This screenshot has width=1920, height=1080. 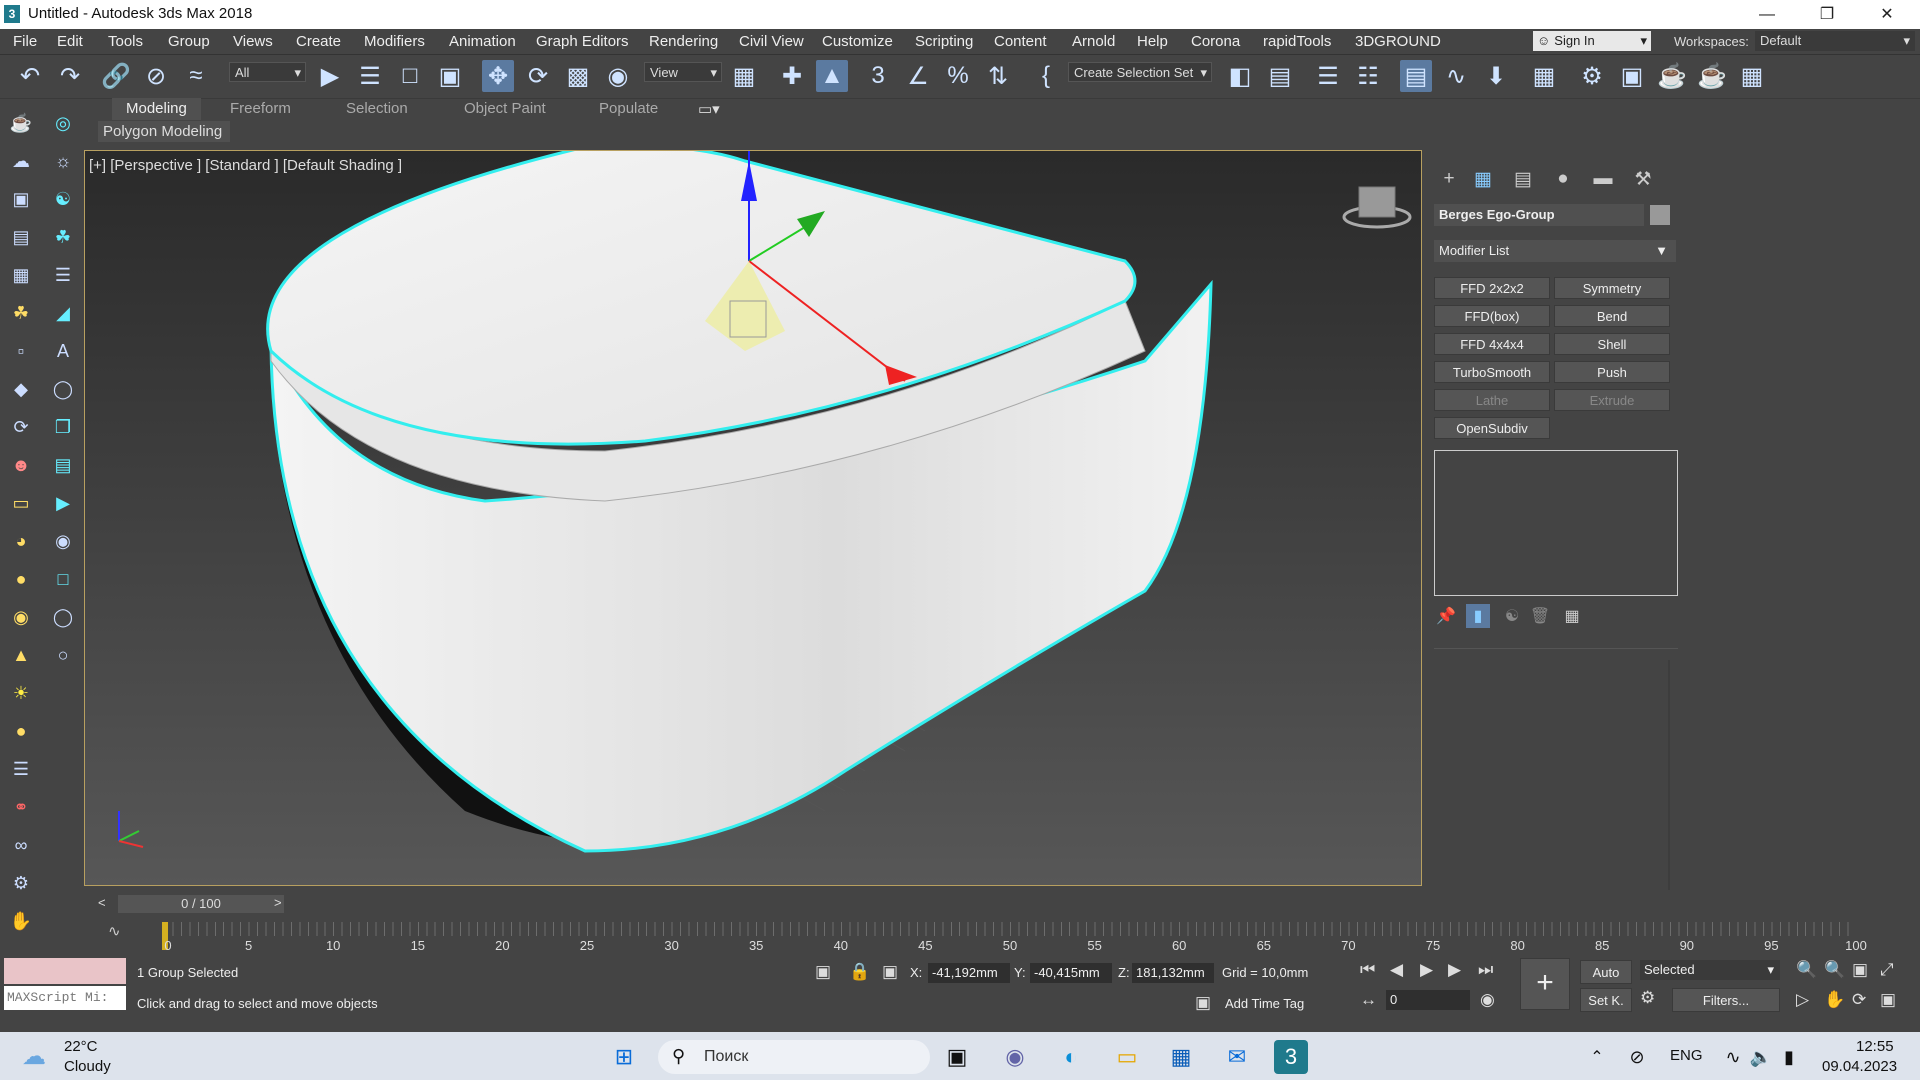 I want to click on window-icon: ▭, so click(x=21, y=503).